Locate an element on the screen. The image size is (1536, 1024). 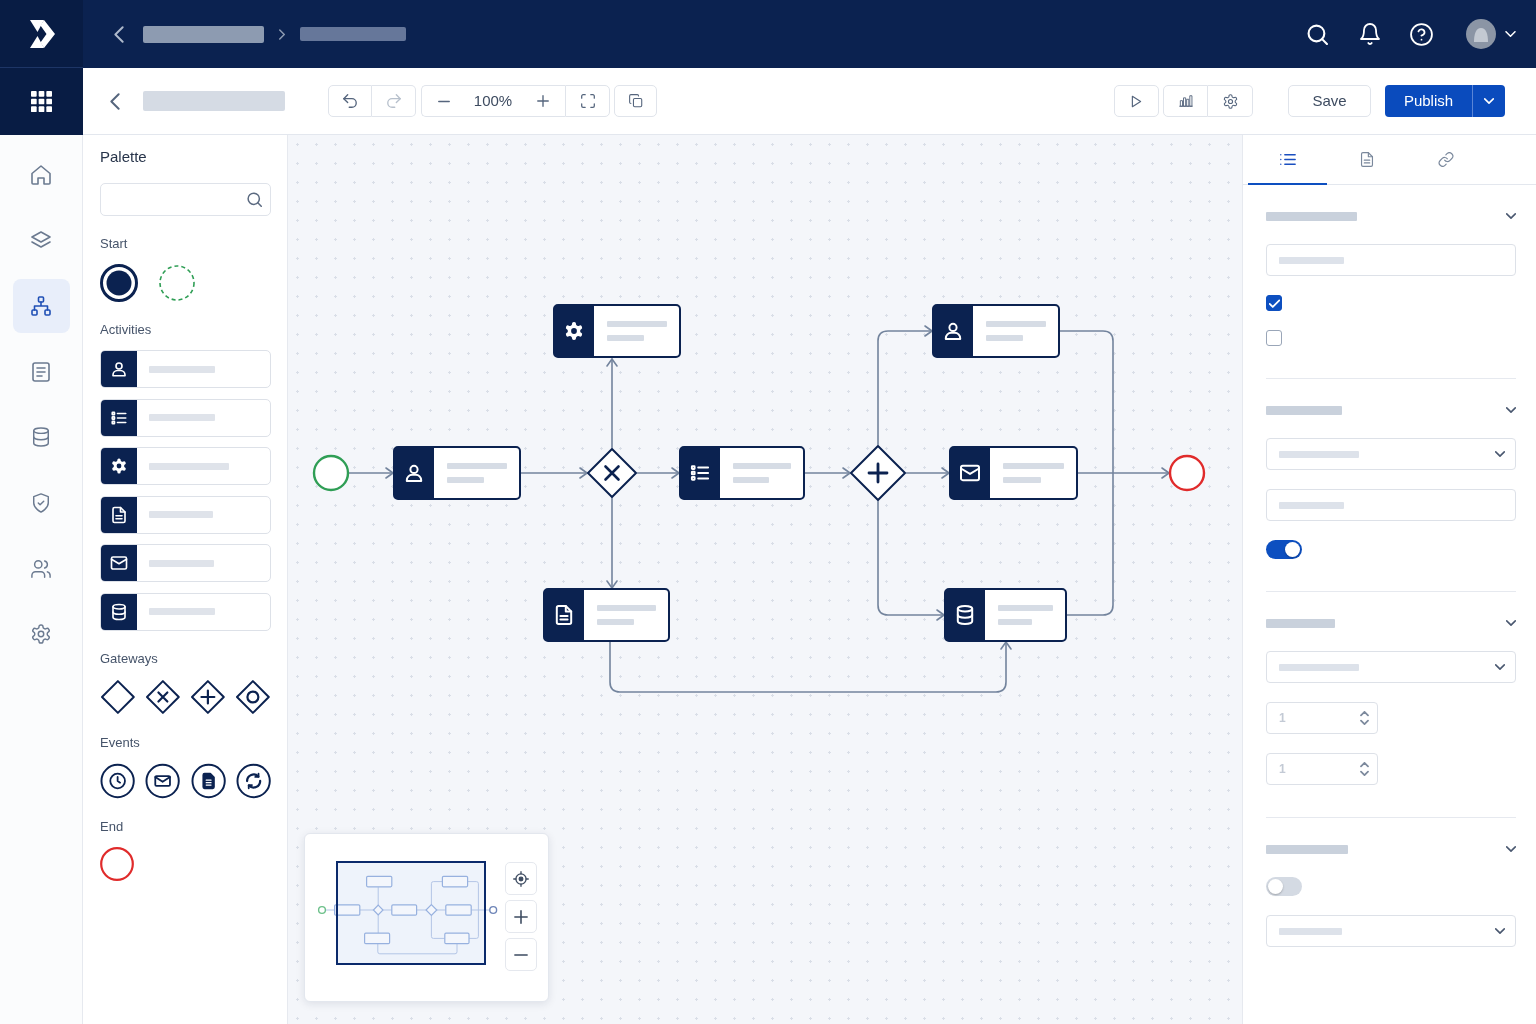
publish-options-button is located at coordinates (1488, 101).